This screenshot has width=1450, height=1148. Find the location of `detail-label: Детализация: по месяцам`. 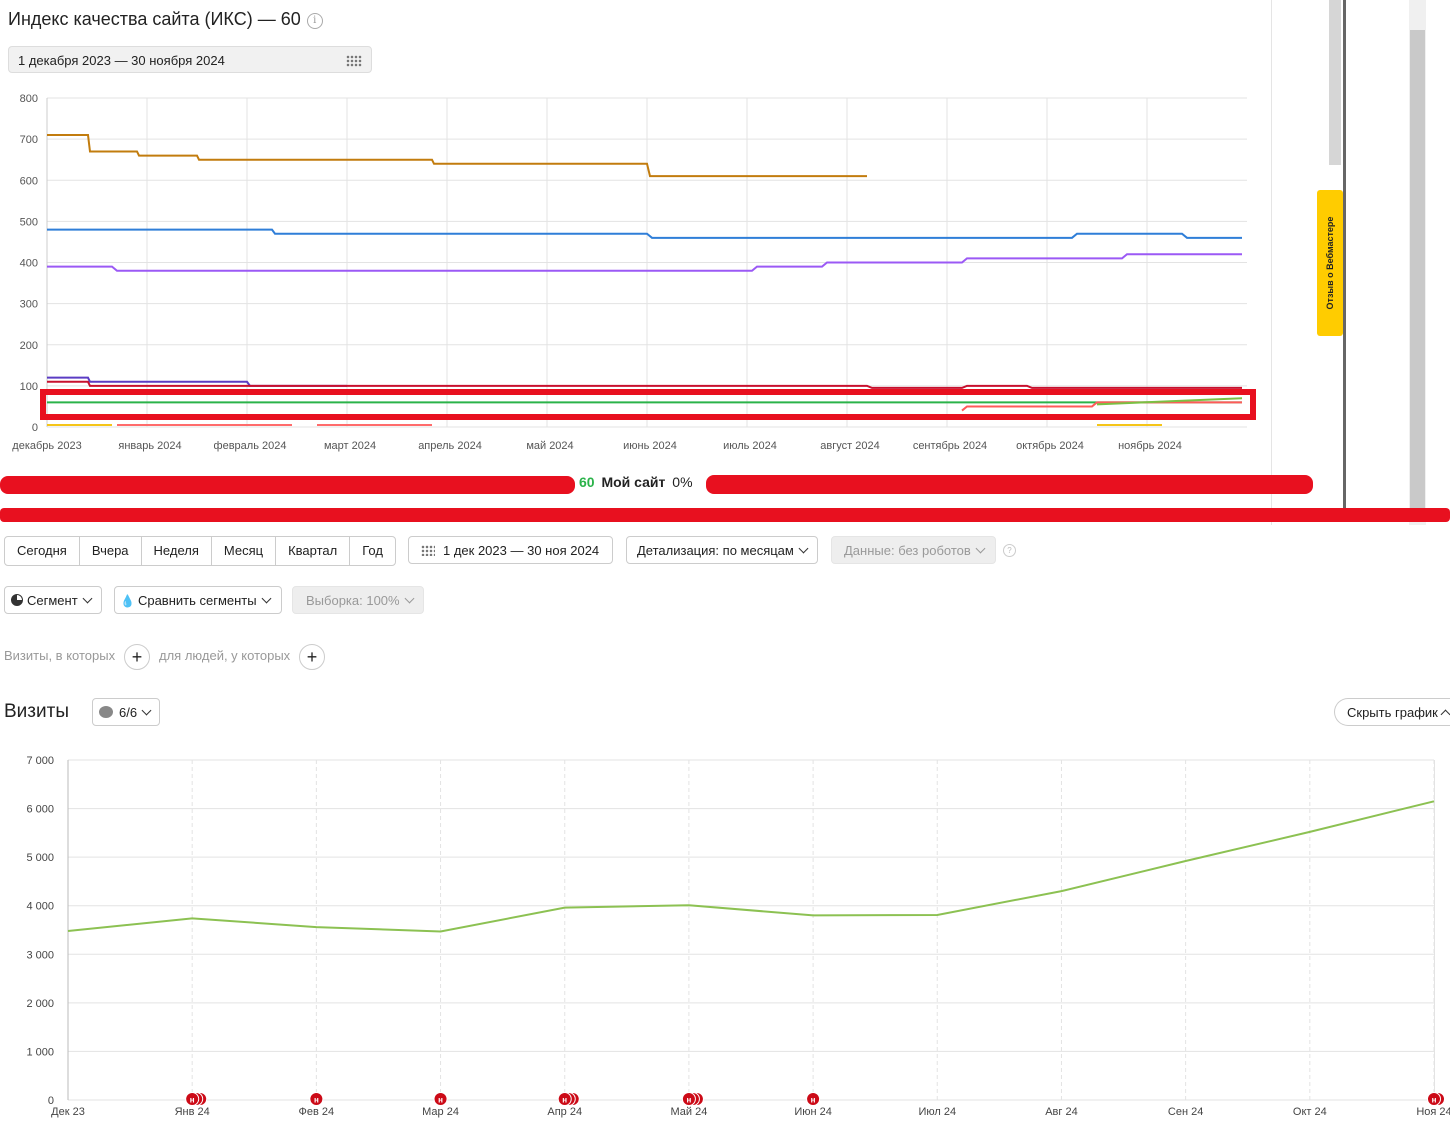

detail-label: Детализация: по месяцам is located at coordinates (715, 550).